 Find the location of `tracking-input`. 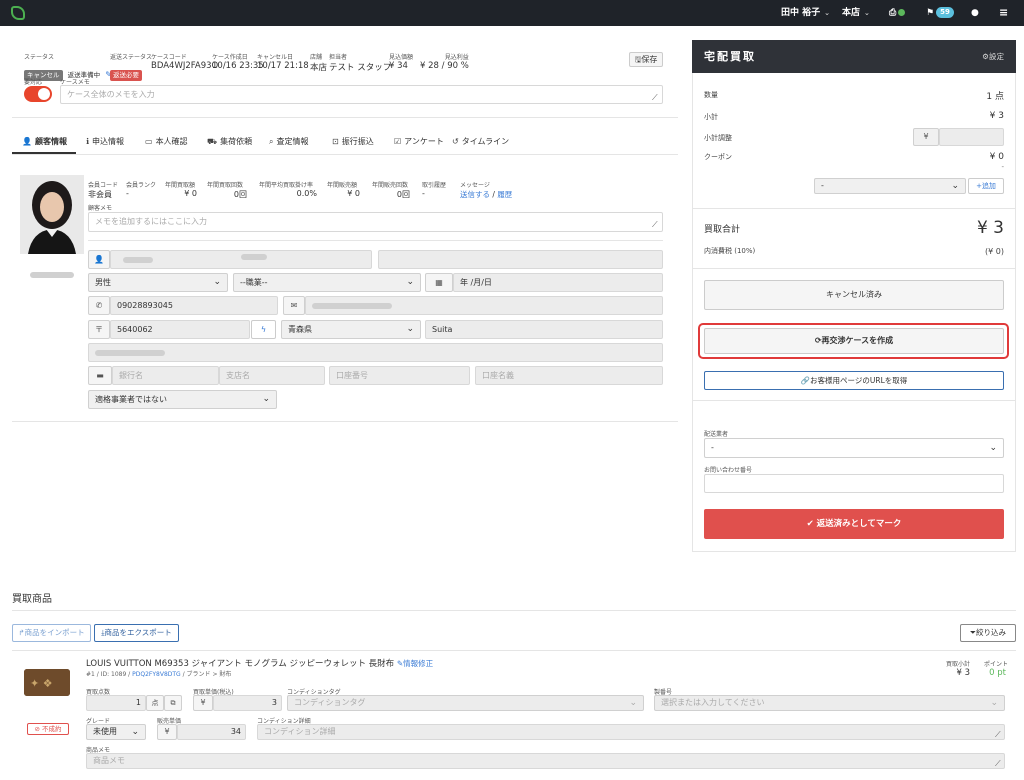

tracking-input is located at coordinates (854, 483).